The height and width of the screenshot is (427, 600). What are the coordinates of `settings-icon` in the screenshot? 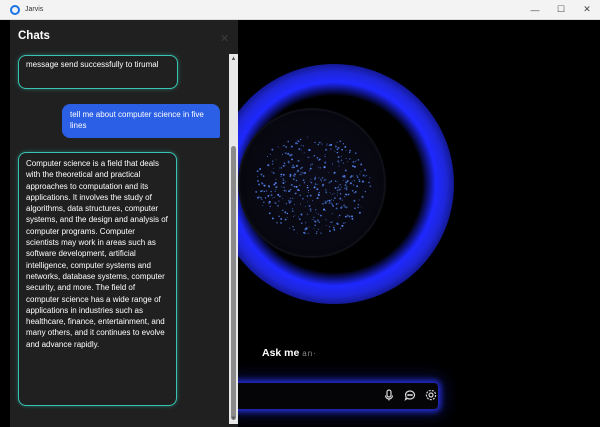 It's located at (431, 395).